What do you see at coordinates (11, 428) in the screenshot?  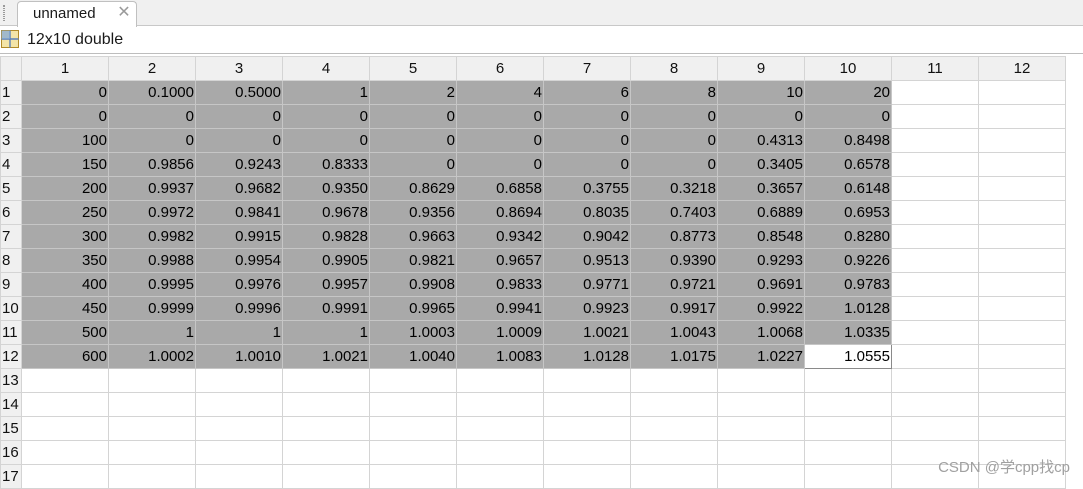 I see `row-header: 15` at bounding box center [11, 428].